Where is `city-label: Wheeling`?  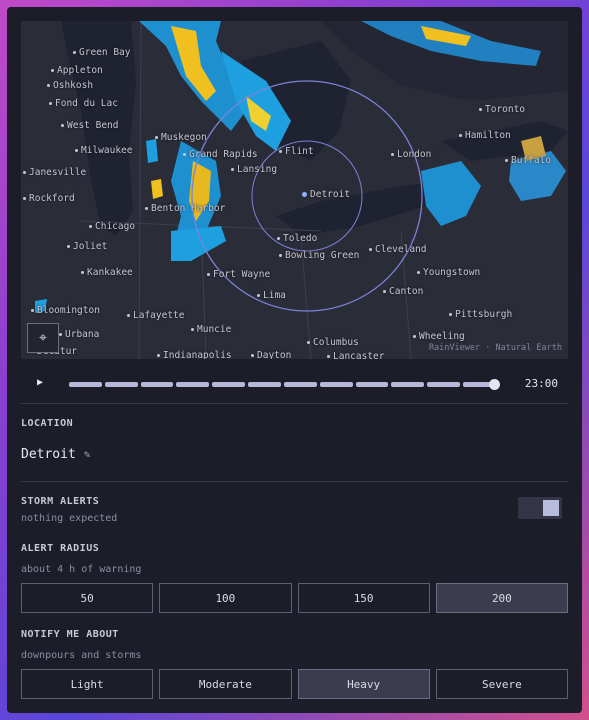
city-label: Wheeling is located at coordinates (439, 336).